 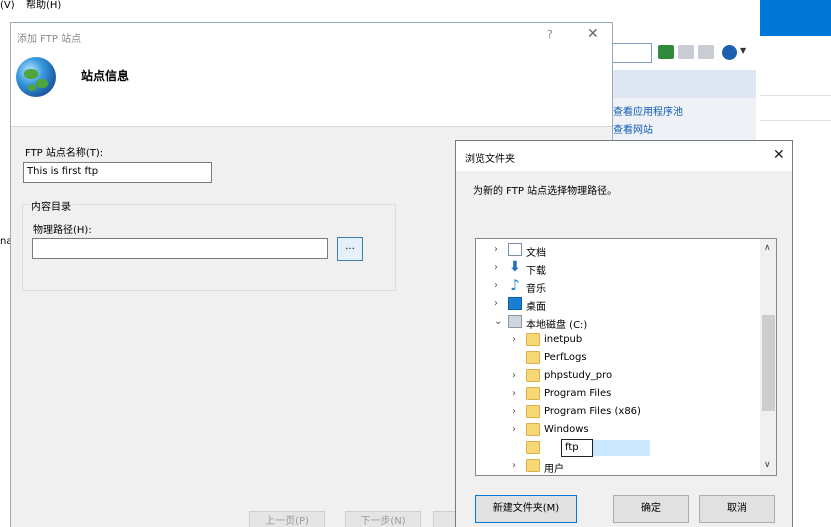 I want to click on scroll-thumb, so click(x=768, y=363).